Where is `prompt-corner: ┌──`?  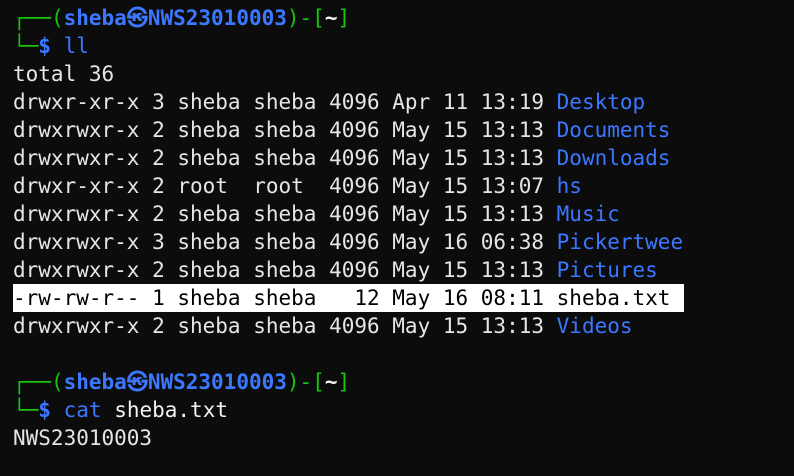 prompt-corner: ┌── is located at coordinates (32, 18).